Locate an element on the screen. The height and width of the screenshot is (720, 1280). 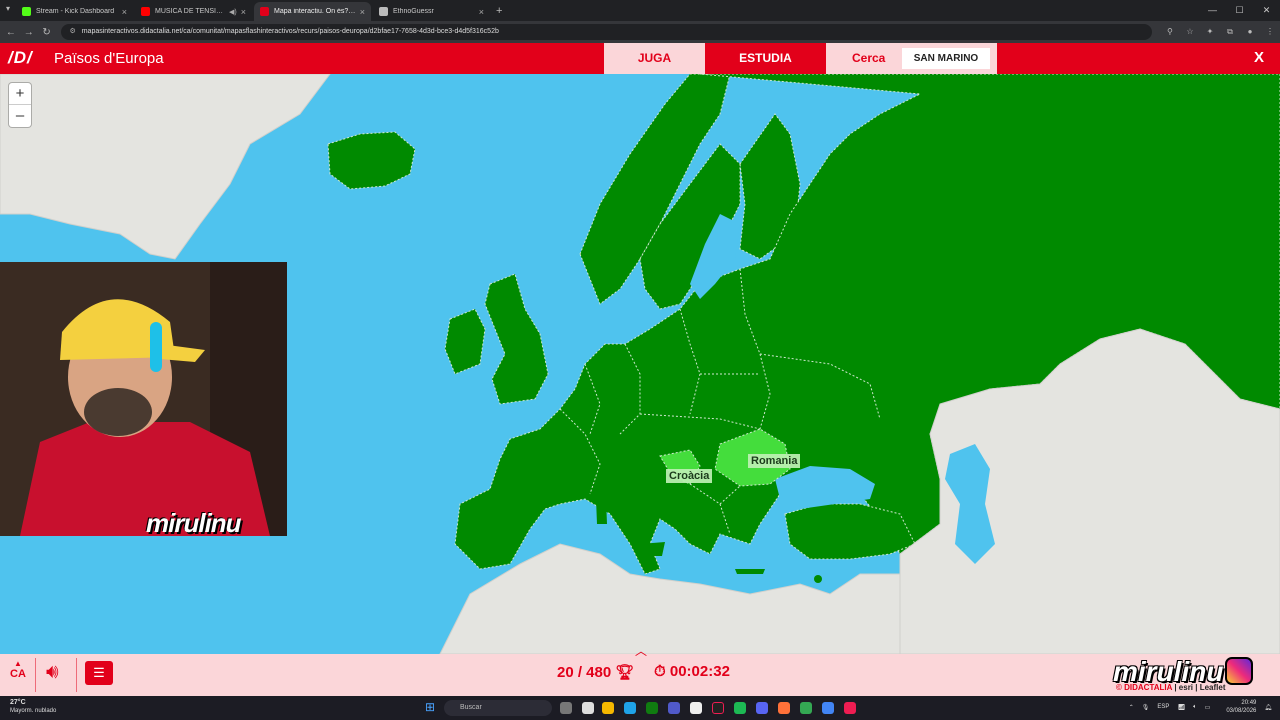
volume-icon: 🔈︎ is located at coordinates (1195, 707).